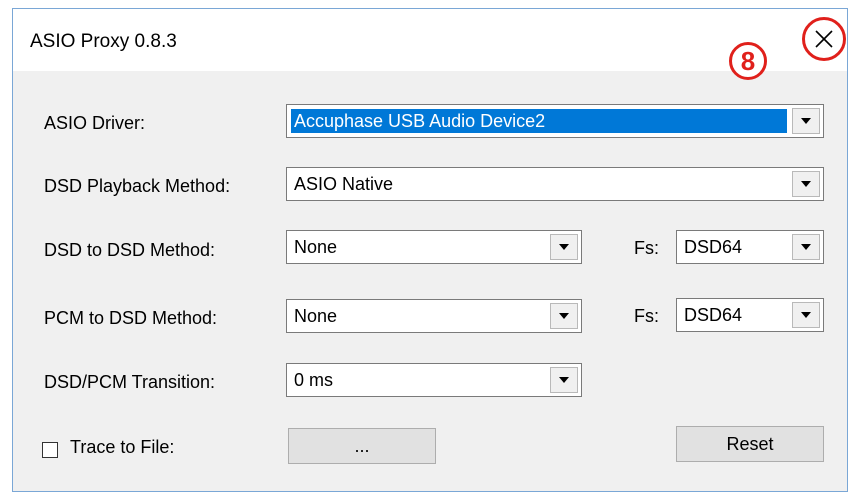  What do you see at coordinates (434, 316) in the screenshot?
I see `pcm-to-dsd-select: None` at bounding box center [434, 316].